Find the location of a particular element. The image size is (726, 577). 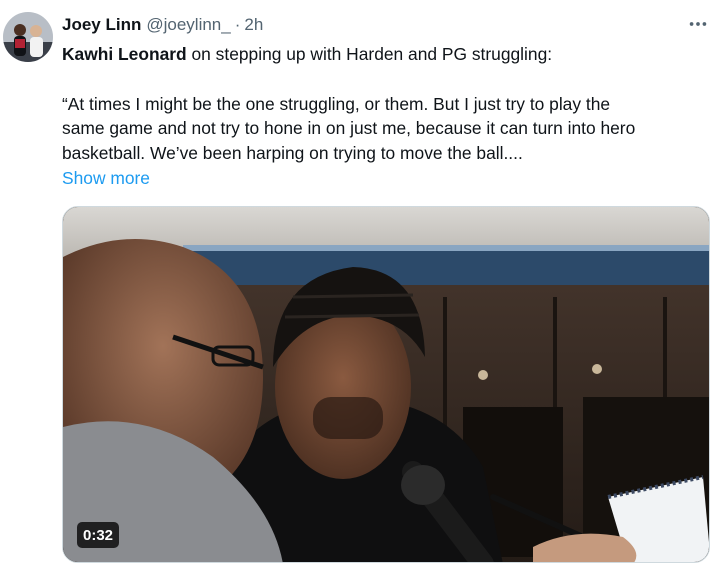

user-avatar is located at coordinates (28, 37).